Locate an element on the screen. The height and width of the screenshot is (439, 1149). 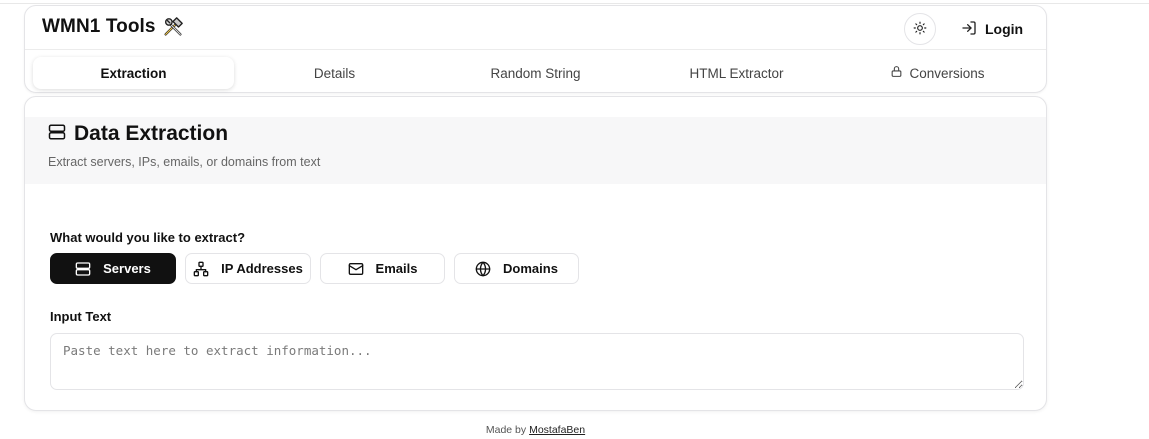
tab-label: Random String is located at coordinates (535, 73).